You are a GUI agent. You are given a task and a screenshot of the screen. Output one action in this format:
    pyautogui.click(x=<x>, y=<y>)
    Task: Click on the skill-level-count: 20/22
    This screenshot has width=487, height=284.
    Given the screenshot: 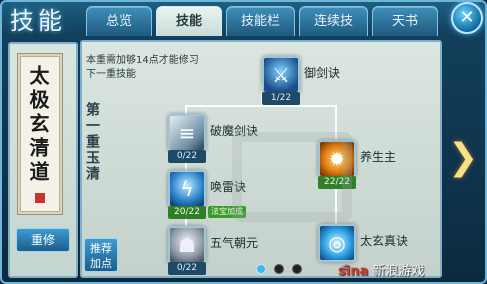 What is the action you would take?
    pyautogui.click(x=187, y=212)
    